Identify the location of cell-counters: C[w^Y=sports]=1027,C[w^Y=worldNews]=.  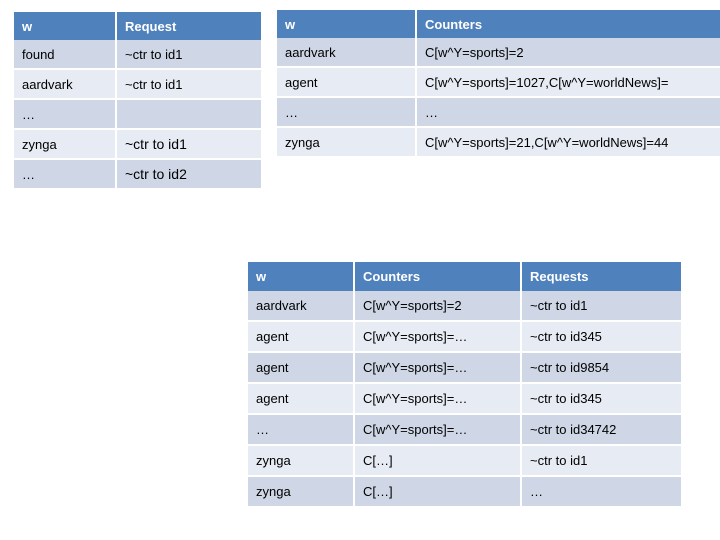
(568, 83).